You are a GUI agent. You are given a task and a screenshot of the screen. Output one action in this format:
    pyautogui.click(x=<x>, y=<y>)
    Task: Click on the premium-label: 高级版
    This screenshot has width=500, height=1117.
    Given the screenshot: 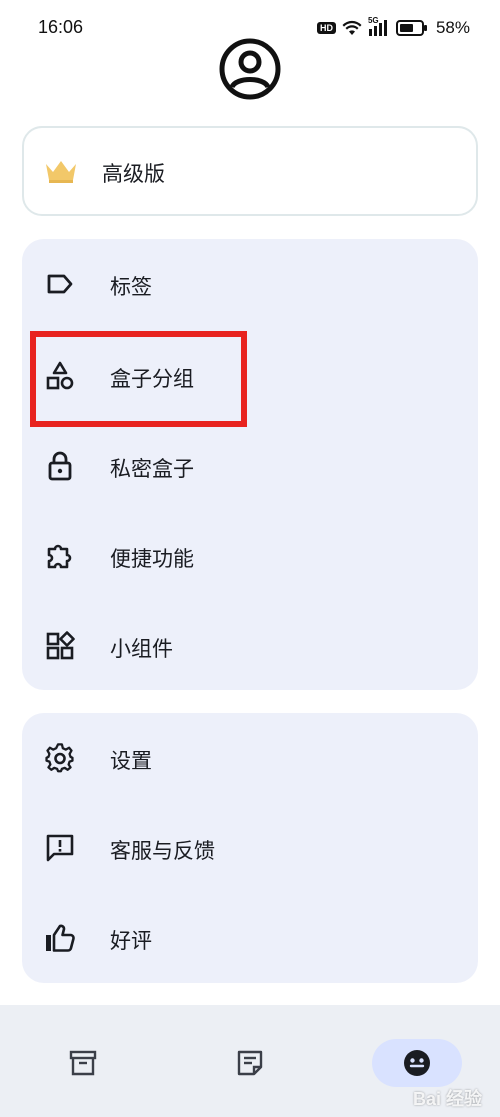 What is the action you would take?
    pyautogui.click(x=133, y=174)
    